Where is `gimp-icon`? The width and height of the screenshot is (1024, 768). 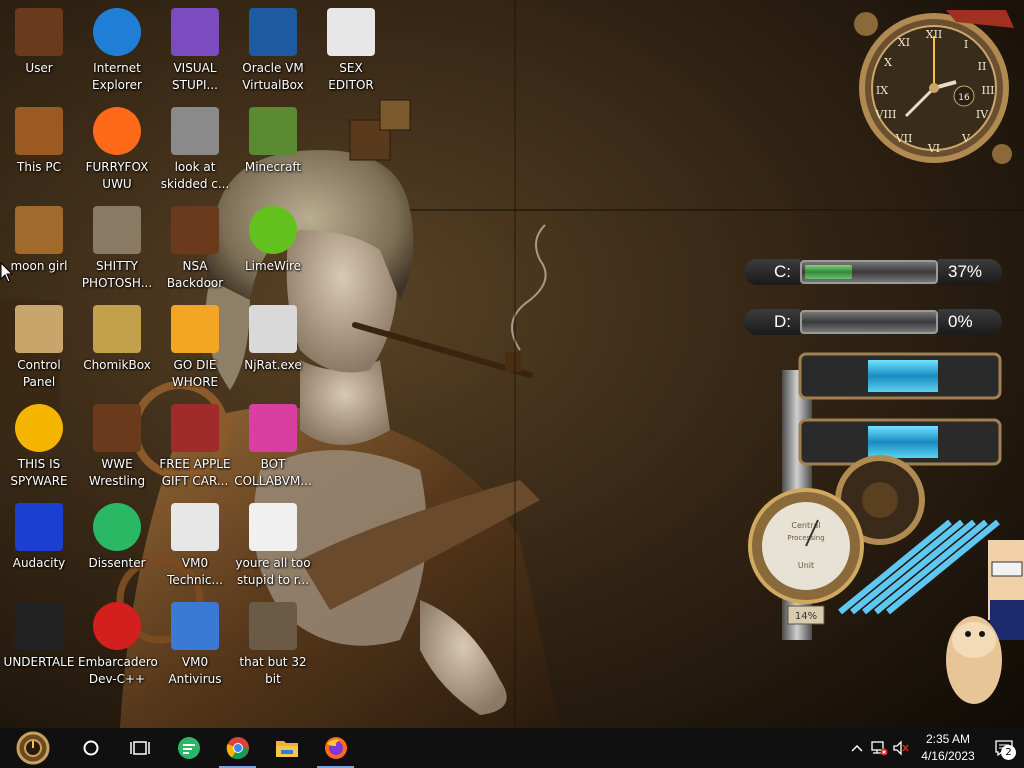 gimp-icon is located at coordinates (117, 230).